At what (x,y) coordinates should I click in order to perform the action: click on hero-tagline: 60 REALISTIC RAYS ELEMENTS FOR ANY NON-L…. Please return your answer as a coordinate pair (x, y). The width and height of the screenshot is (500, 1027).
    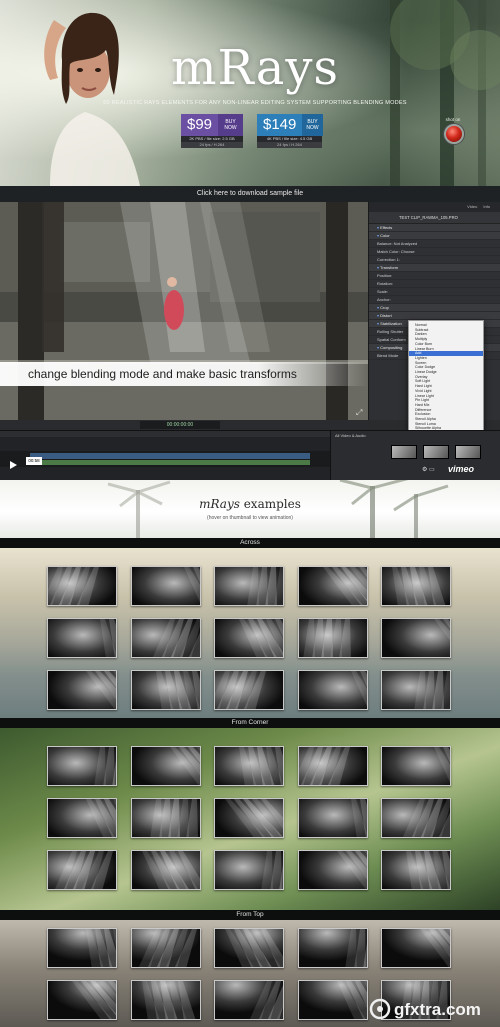
    Looking at the image, I should click on (255, 103).